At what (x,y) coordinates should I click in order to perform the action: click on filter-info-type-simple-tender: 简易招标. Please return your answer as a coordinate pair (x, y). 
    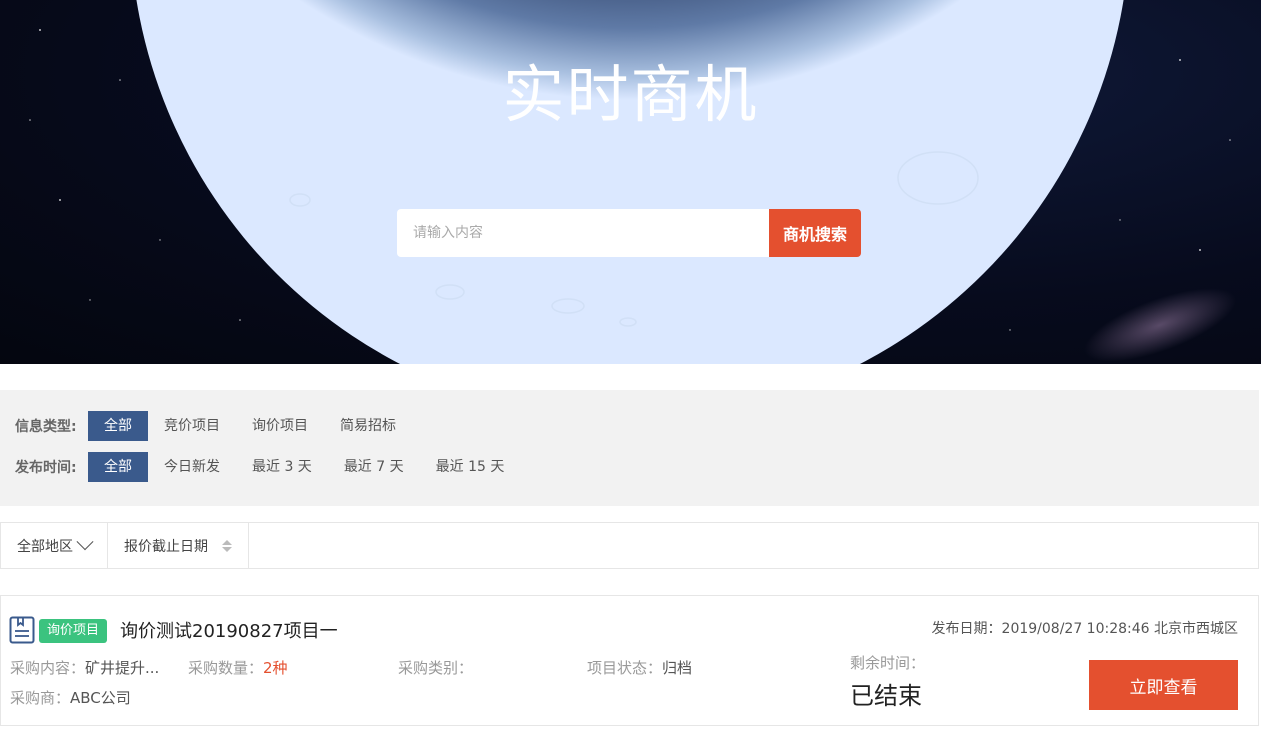
    Looking at the image, I should click on (368, 426).